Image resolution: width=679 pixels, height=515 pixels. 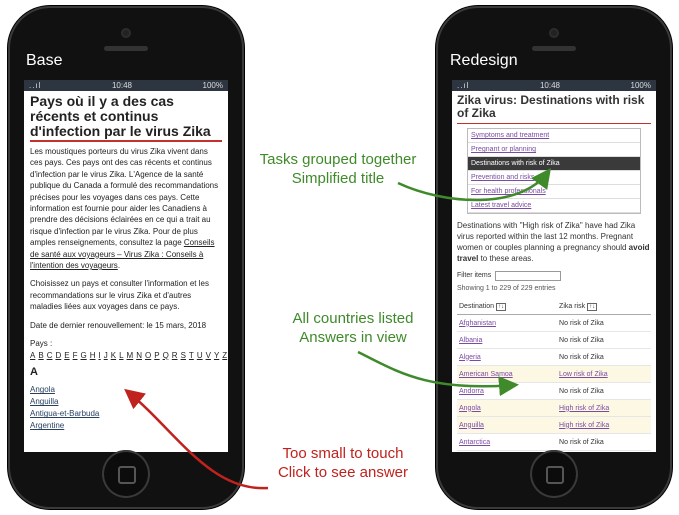 I want to click on annotation-tasks: Tasks grouped together Simplified title, so click(x=338, y=169).